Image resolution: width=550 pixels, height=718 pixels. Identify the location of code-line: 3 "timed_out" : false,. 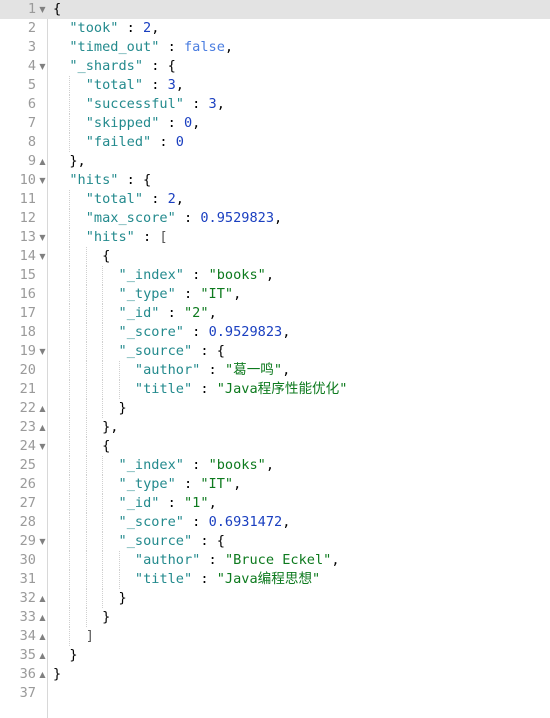
(275, 47).